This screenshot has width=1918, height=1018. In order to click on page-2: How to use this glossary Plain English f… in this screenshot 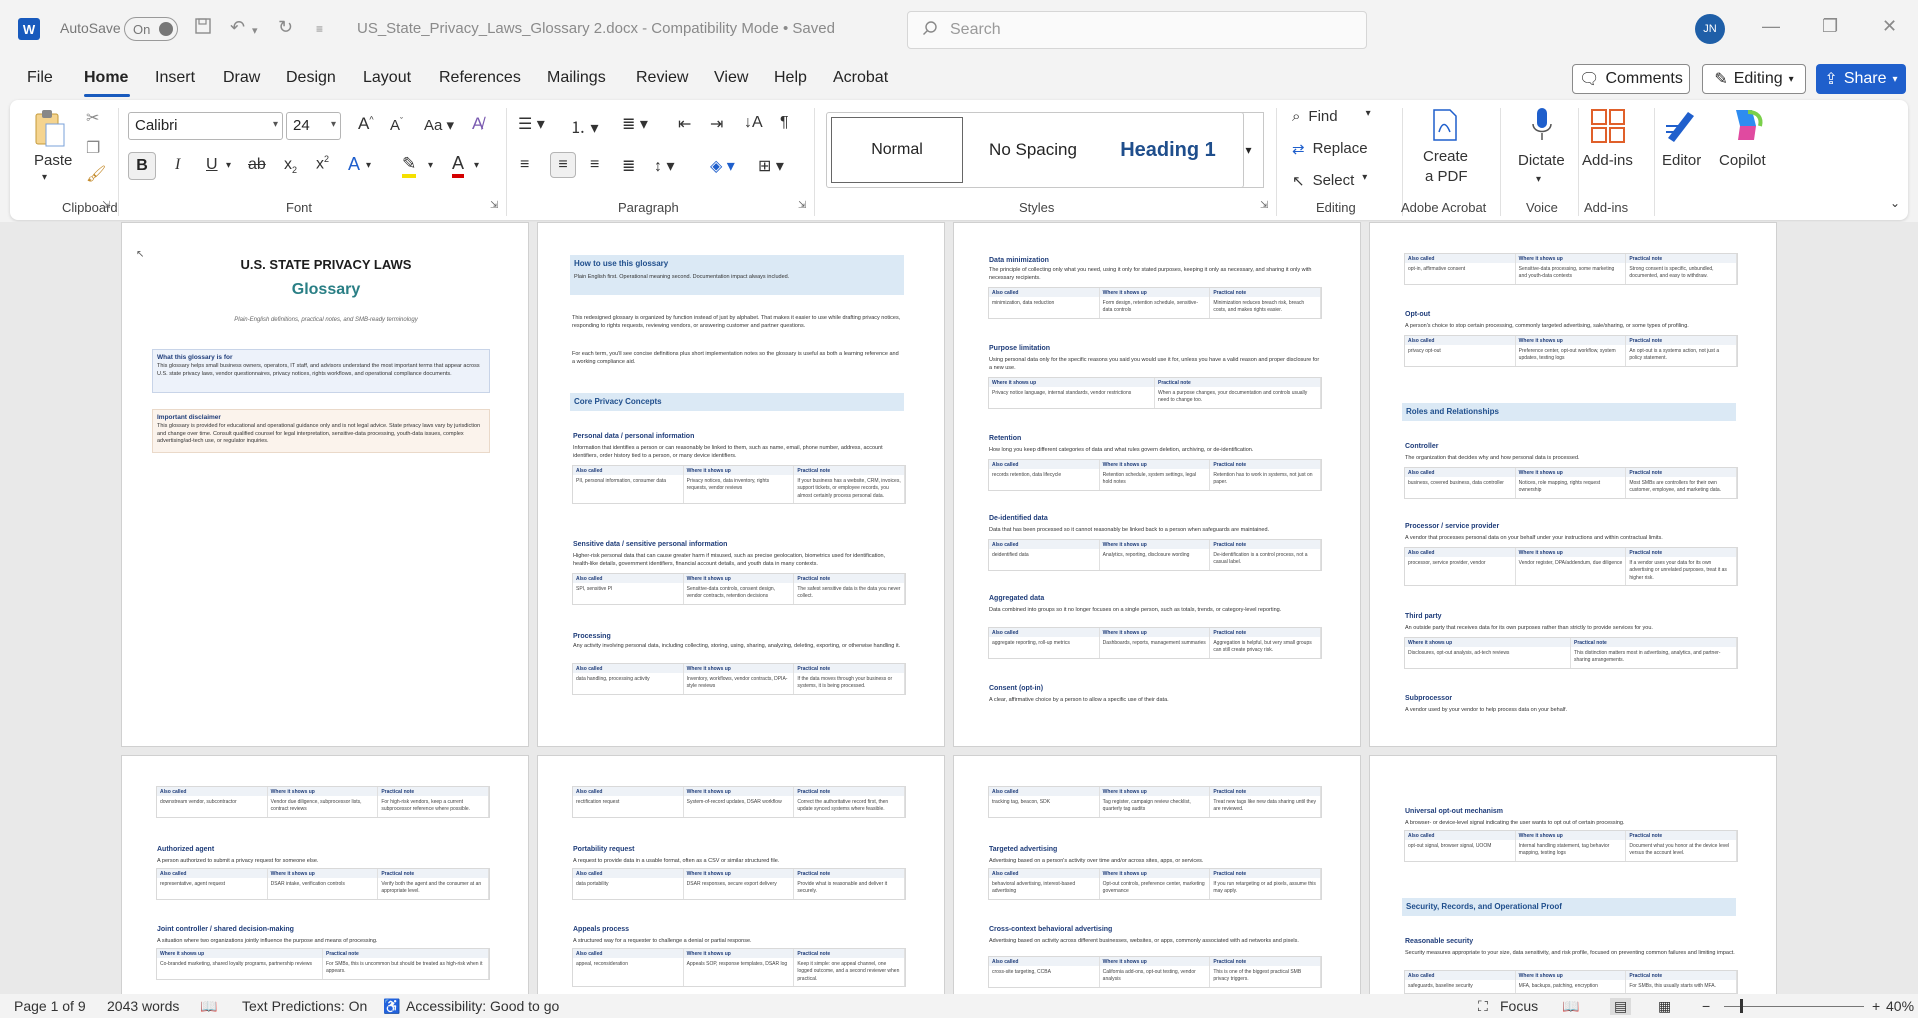, I will do `click(741, 484)`.